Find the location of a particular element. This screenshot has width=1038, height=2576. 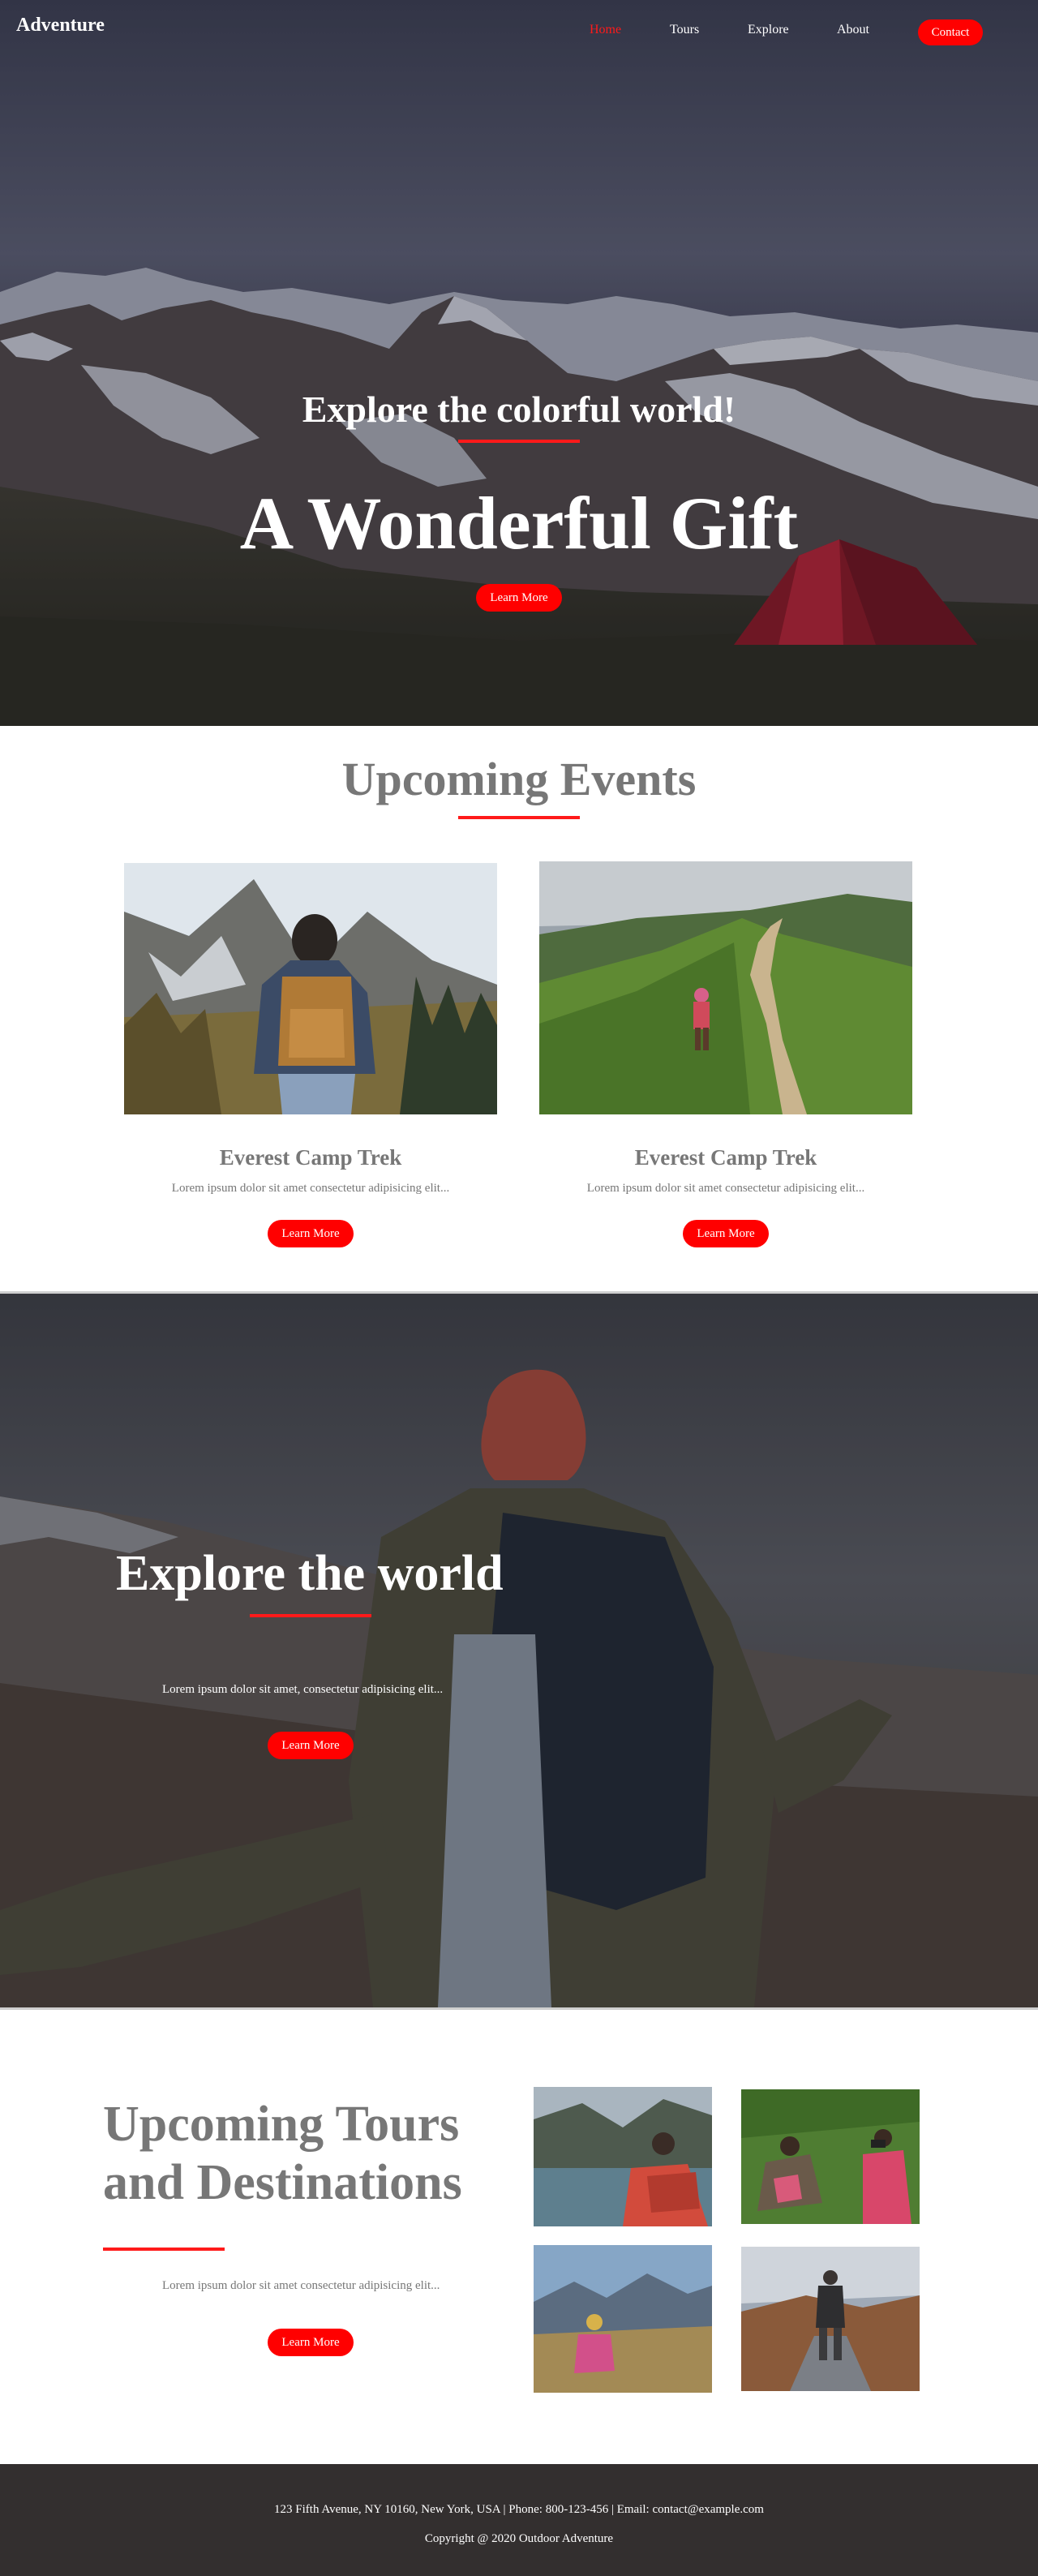

tour-lake-hiker-image is located at coordinates (623, 2156).